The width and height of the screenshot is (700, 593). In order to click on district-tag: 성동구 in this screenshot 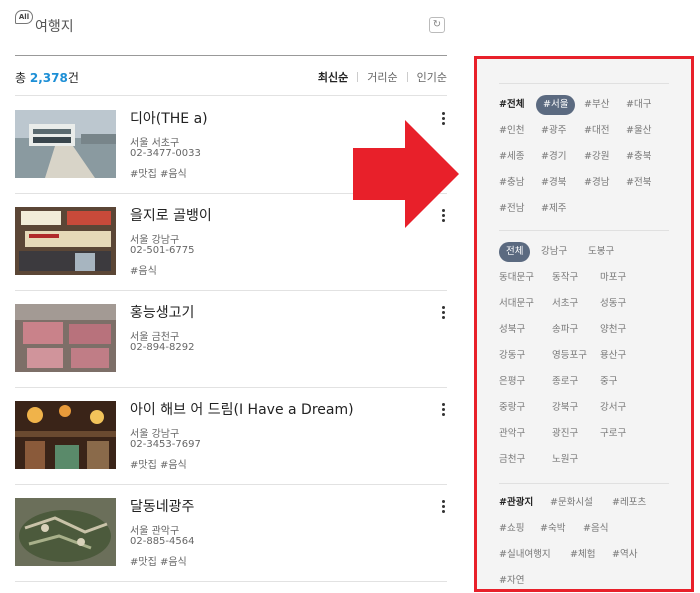, I will do `click(622, 304)`.